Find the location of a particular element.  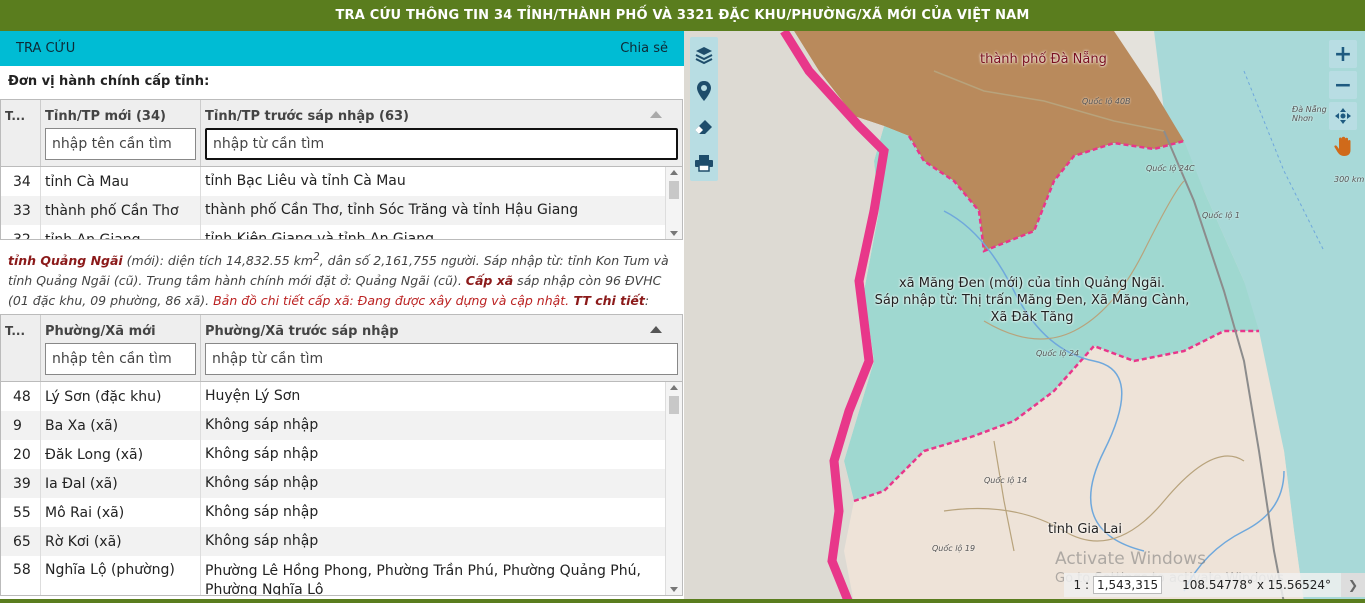

cell-new: tỉnh Cà Mau is located at coordinates (121, 181).